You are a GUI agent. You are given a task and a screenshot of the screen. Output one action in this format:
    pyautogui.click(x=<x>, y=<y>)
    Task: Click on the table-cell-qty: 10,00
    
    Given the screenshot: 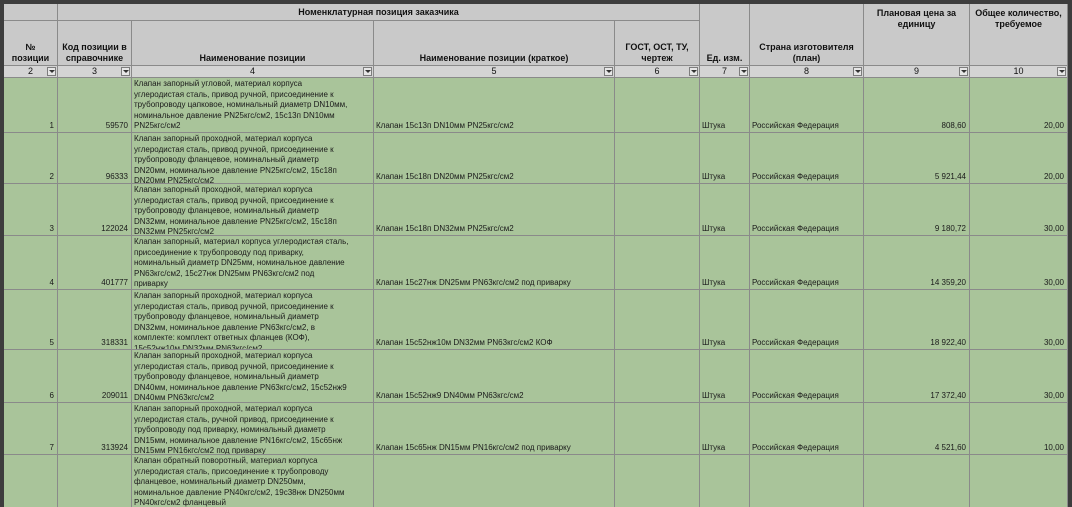 What is the action you would take?
    pyautogui.click(x=1019, y=429)
    